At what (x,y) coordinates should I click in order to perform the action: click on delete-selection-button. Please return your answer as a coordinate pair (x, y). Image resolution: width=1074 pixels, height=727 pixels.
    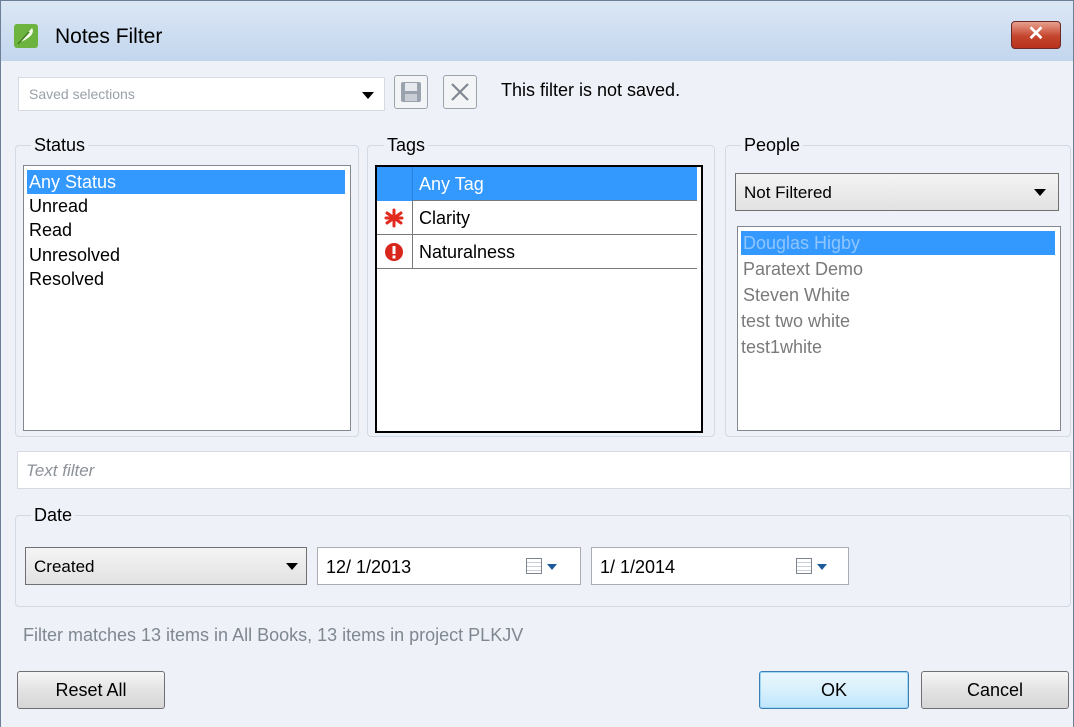
    Looking at the image, I should click on (460, 92).